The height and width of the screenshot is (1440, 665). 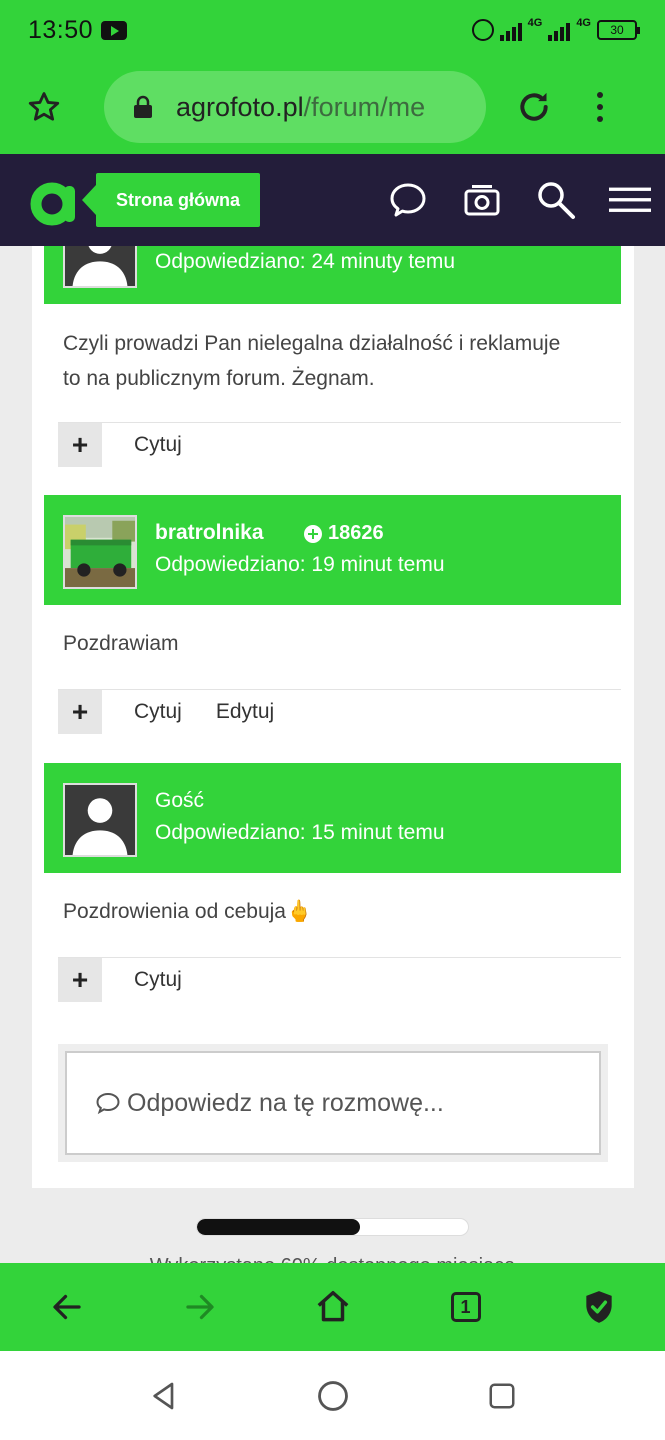 I want to click on forward-arrow-icon, so click(x=200, y=1307).